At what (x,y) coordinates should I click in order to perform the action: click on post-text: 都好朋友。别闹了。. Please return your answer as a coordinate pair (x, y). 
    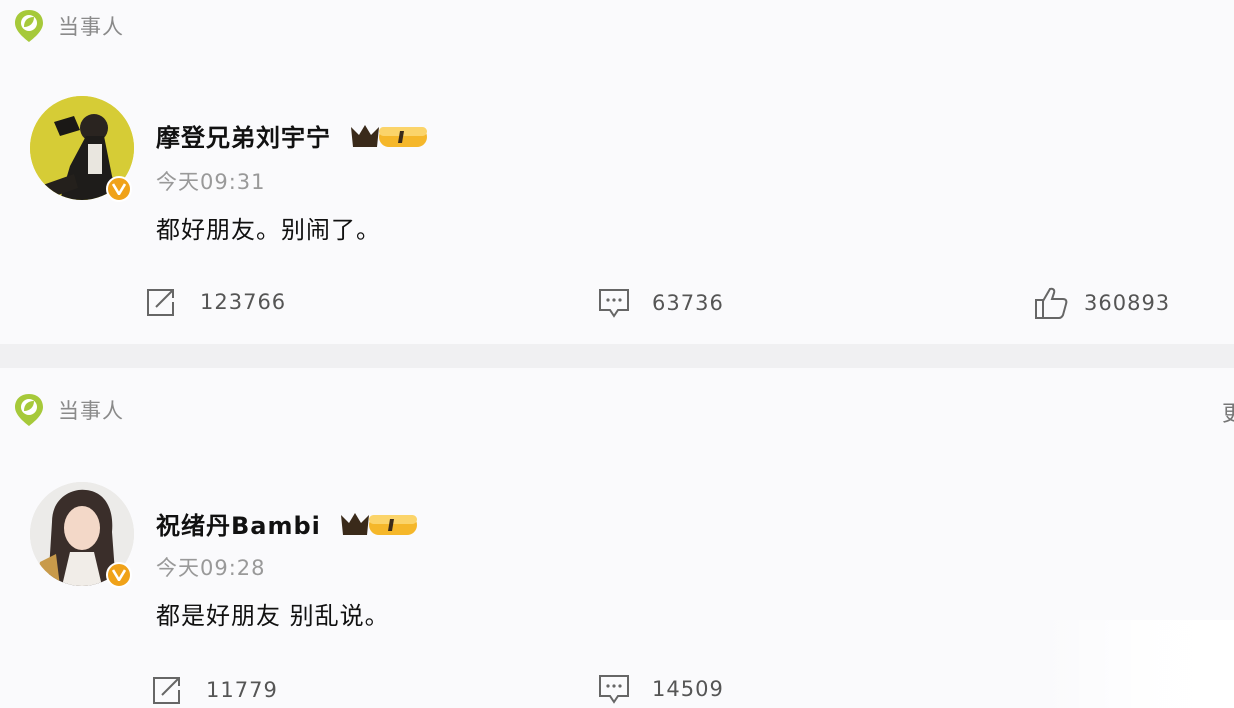
    Looking at the image, I should click on (268, 230).